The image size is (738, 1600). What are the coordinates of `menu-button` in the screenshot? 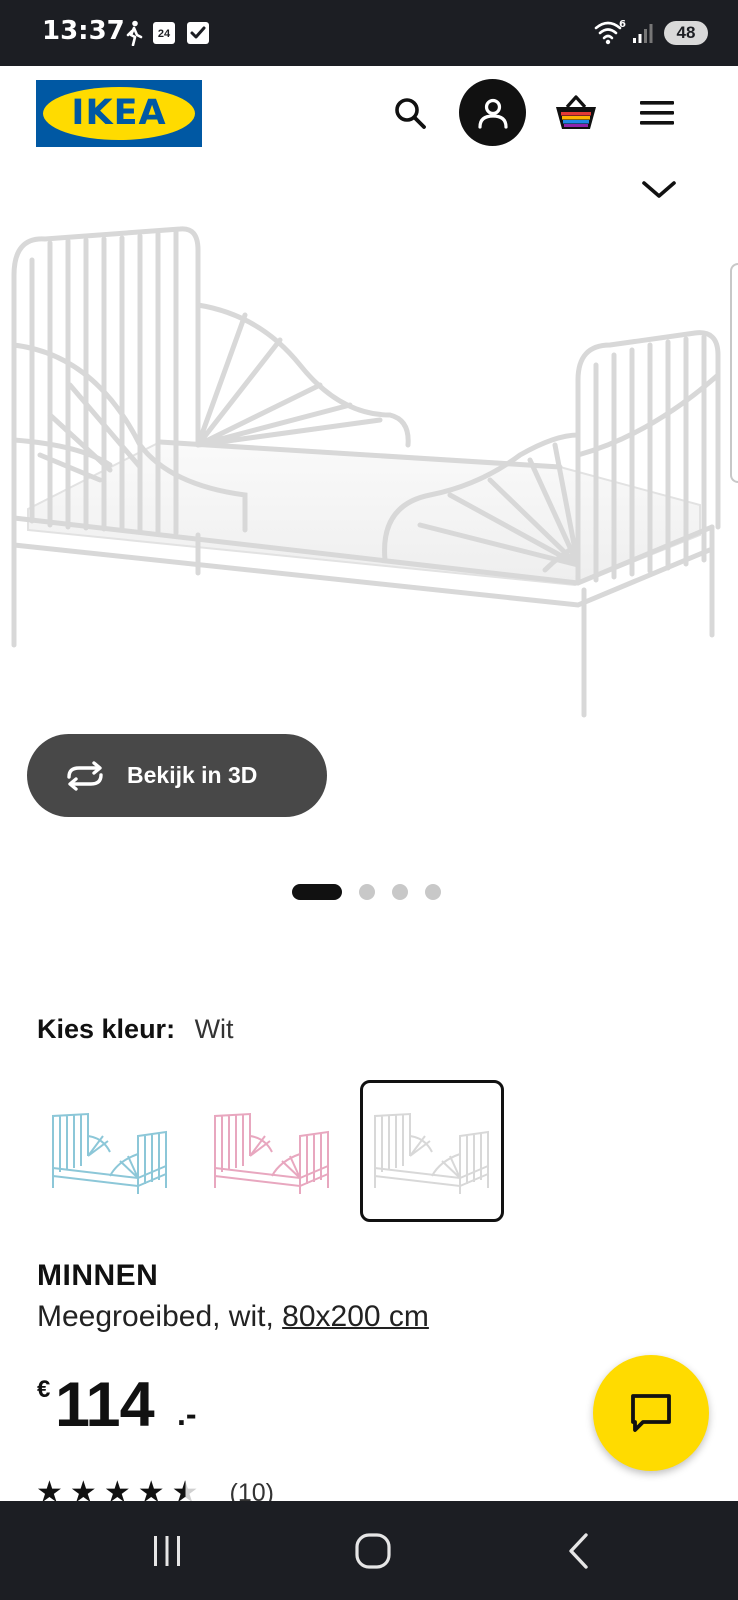 It's located at (657, 113).